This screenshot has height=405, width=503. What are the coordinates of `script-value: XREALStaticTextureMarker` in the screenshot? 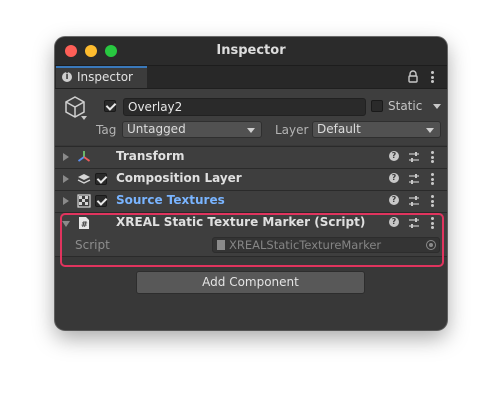 It's located at (305, 245).